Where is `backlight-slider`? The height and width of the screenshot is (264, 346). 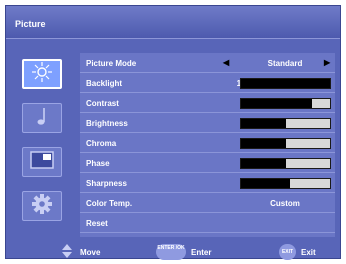 backlight-slider is located at coordinates (285, 83).